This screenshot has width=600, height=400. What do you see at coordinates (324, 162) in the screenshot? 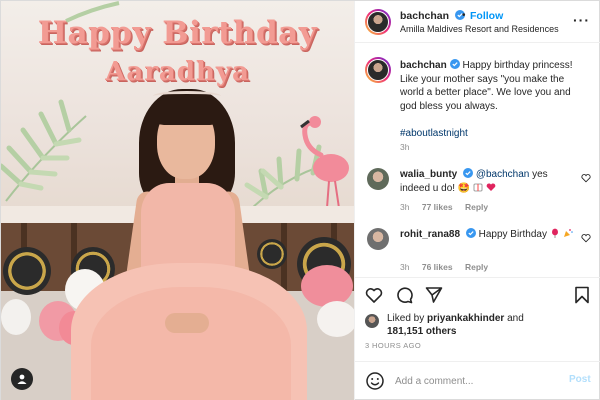
I see `flamingo-decoration` at bounding box center [324, 162].